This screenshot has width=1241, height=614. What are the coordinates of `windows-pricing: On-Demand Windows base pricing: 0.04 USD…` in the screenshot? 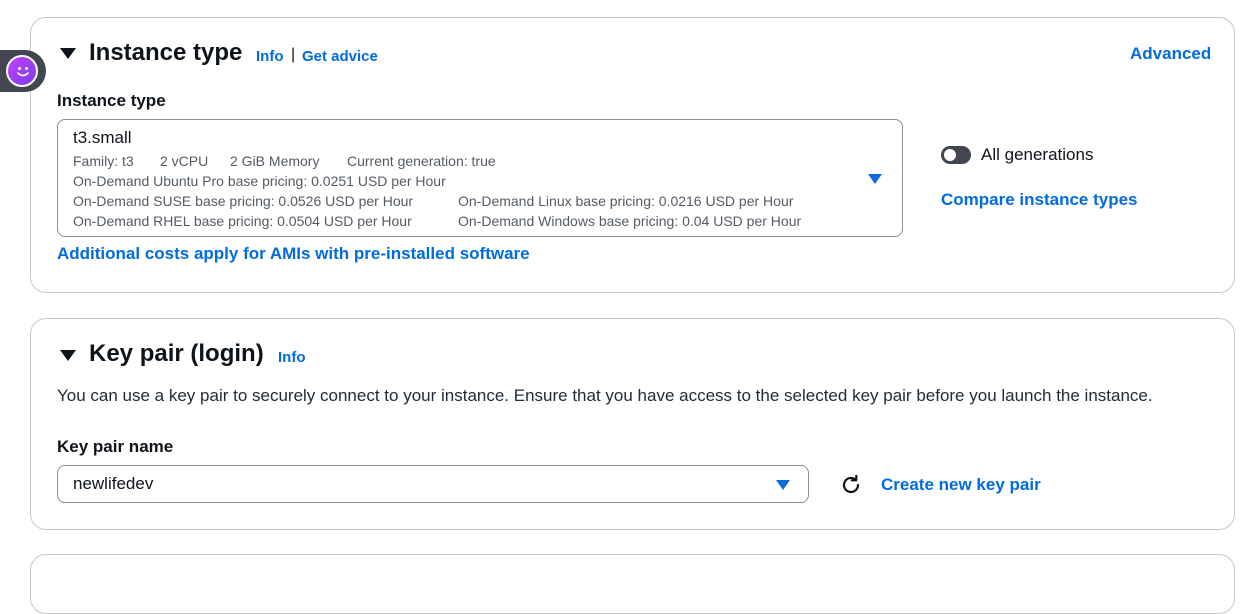 It's located at (630, 221).